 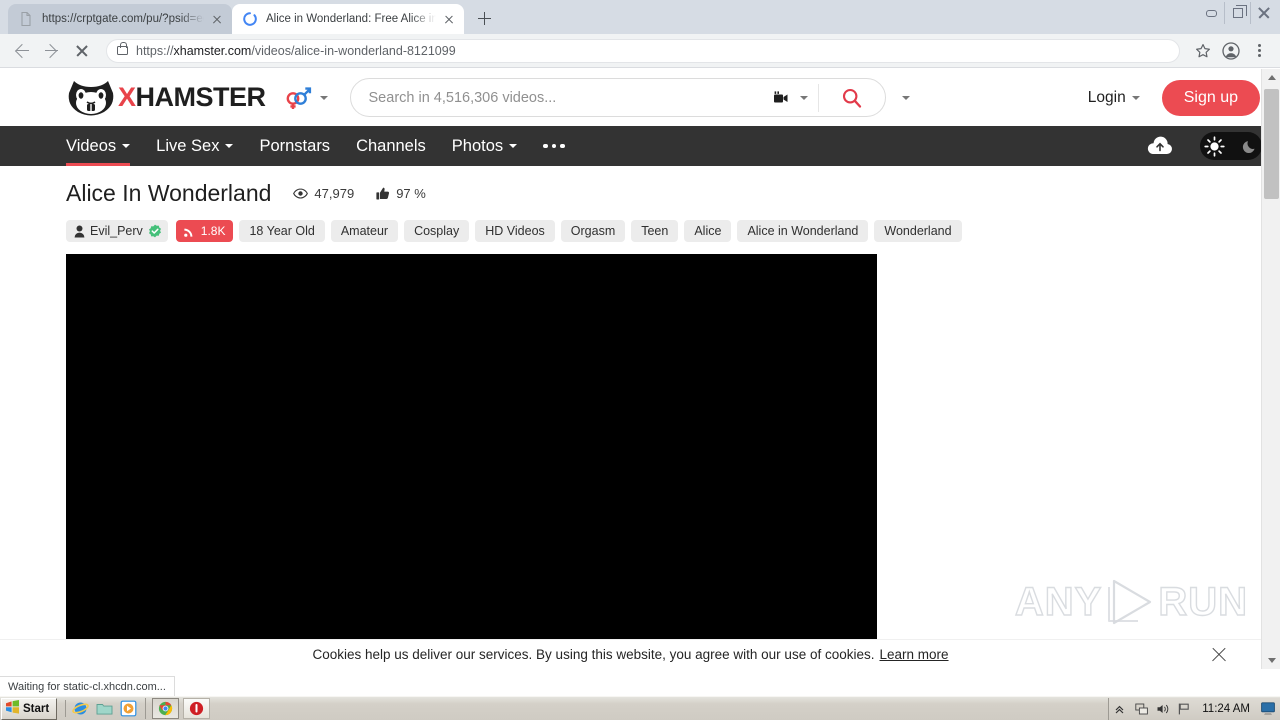 I want to click on tag-chip: 18 Year Old, so click(x=282, y=231).